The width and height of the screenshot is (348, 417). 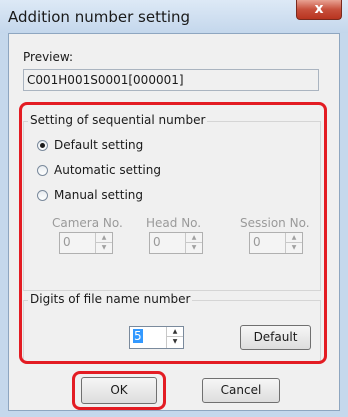 What do you see at coordinates (119, 390) in the screenshot?
I see `ok-highlight-frame` at bounding box center [119, 390].